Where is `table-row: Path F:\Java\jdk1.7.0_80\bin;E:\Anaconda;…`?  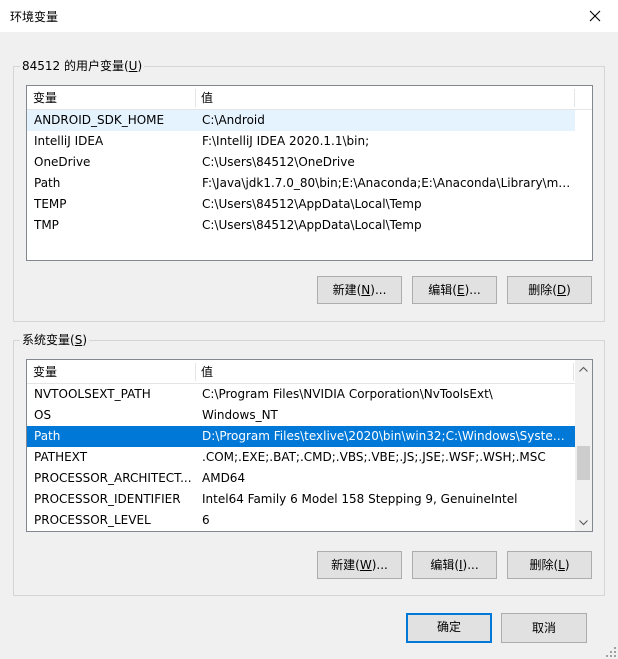 table-row: Path F:\Java\jdk1.7.0_80\bin;E:\Anaconda;… is located at coordinates (301, 183).